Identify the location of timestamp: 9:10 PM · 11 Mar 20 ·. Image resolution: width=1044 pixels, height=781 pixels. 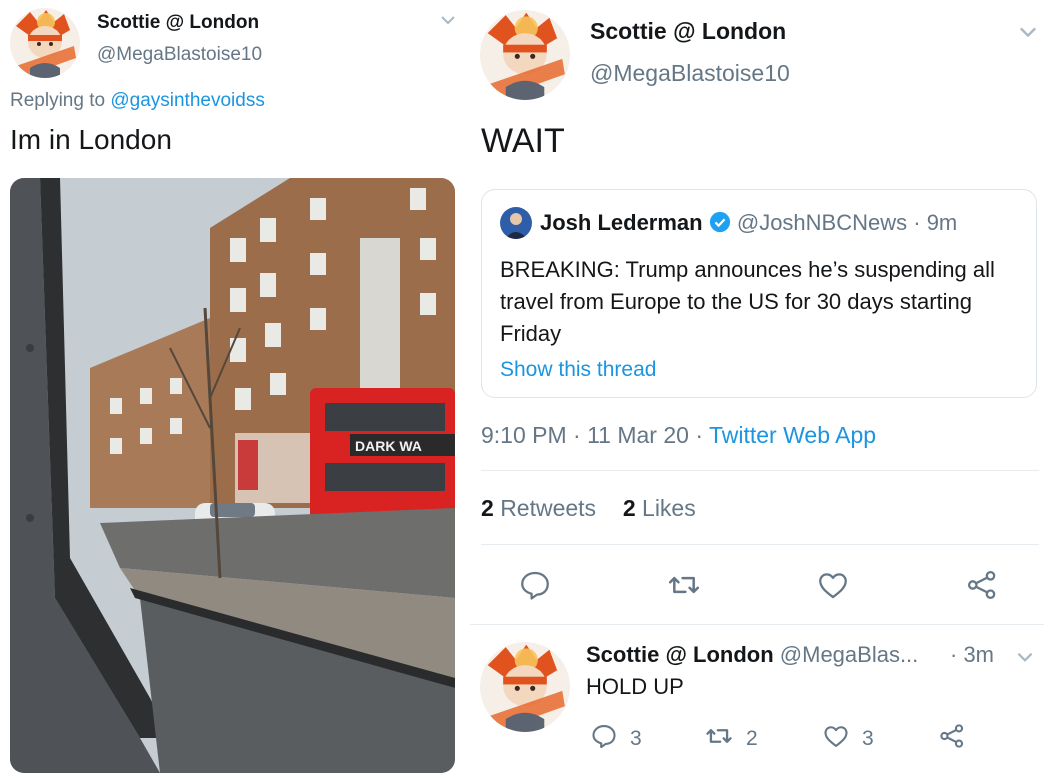
(592, 435).